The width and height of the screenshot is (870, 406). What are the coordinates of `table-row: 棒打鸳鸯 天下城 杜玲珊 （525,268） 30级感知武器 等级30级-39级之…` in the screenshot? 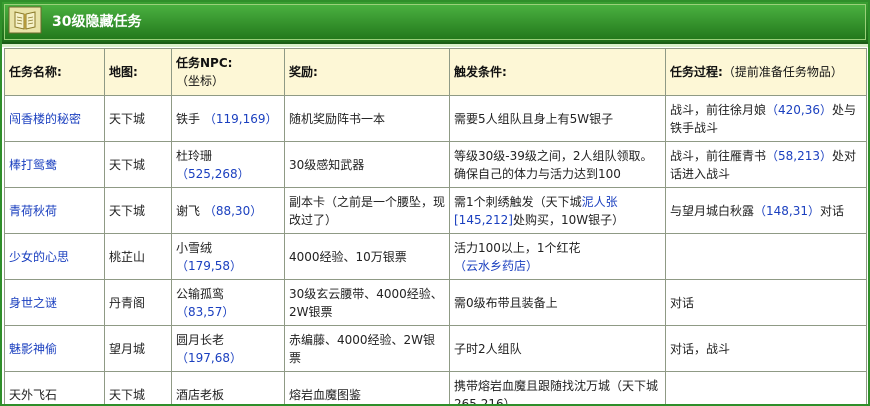 It's located at (435, 164).